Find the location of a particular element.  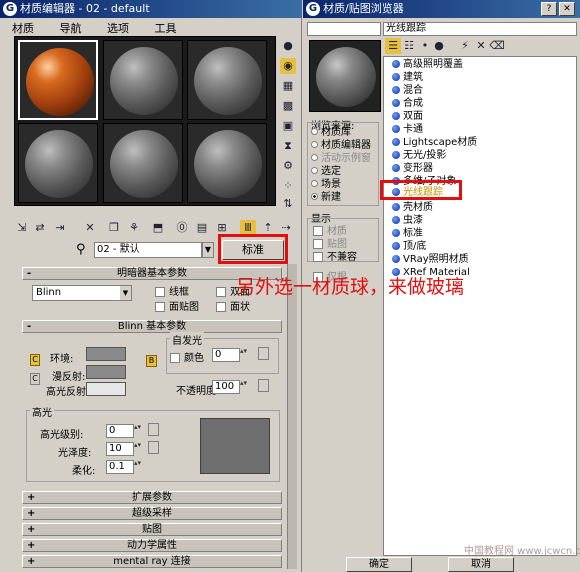

view-list-icon: ☰ is located at coordinates (393, 46).